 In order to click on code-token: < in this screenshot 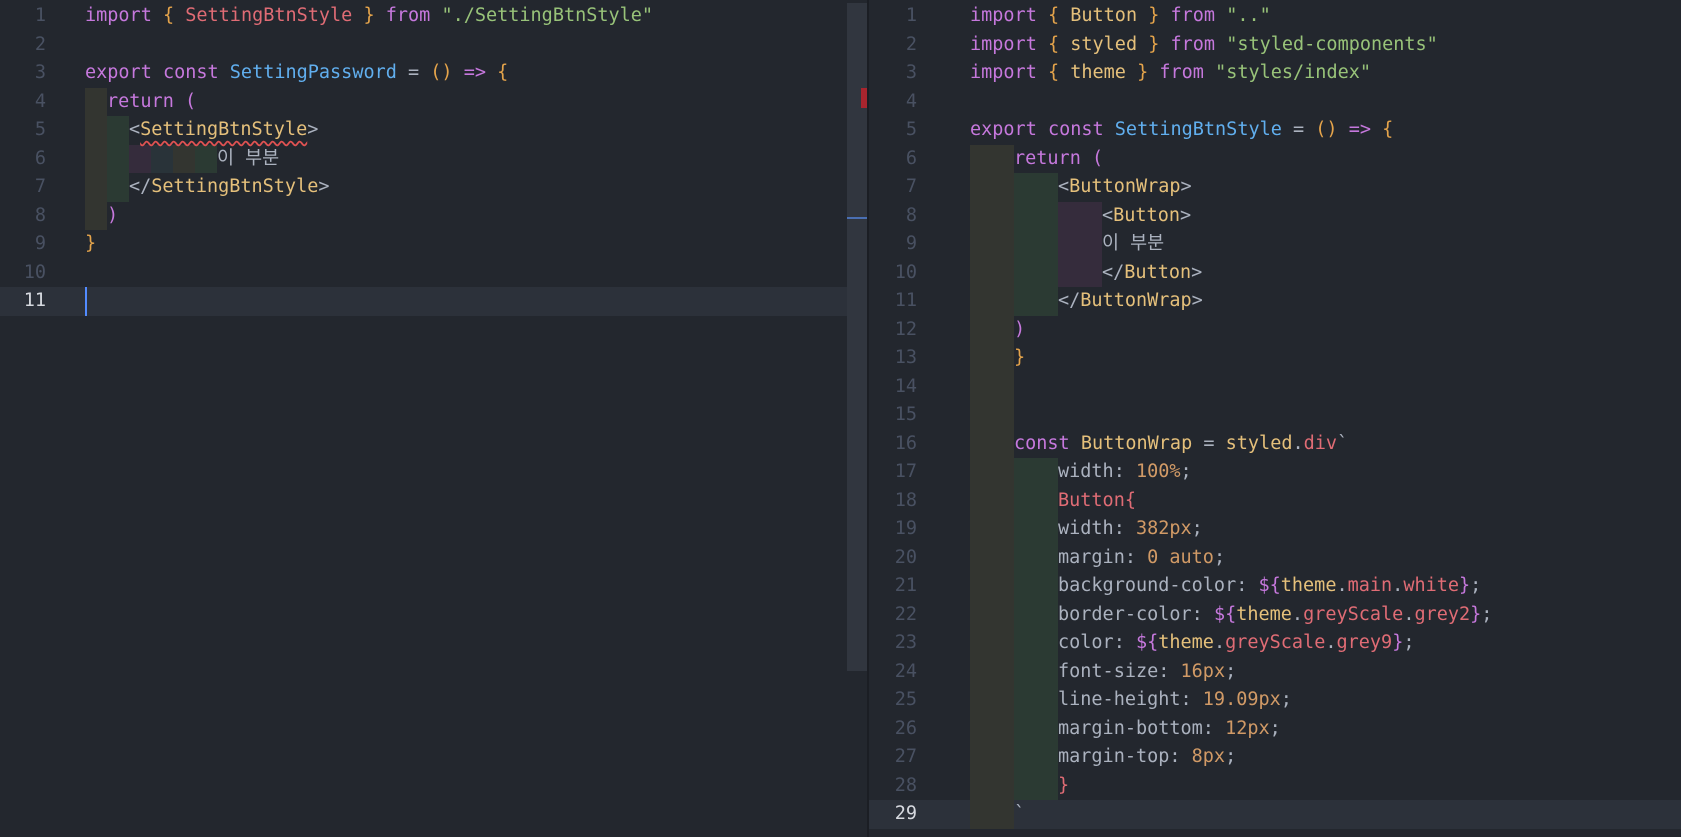, I will do `click(135, 129)`.